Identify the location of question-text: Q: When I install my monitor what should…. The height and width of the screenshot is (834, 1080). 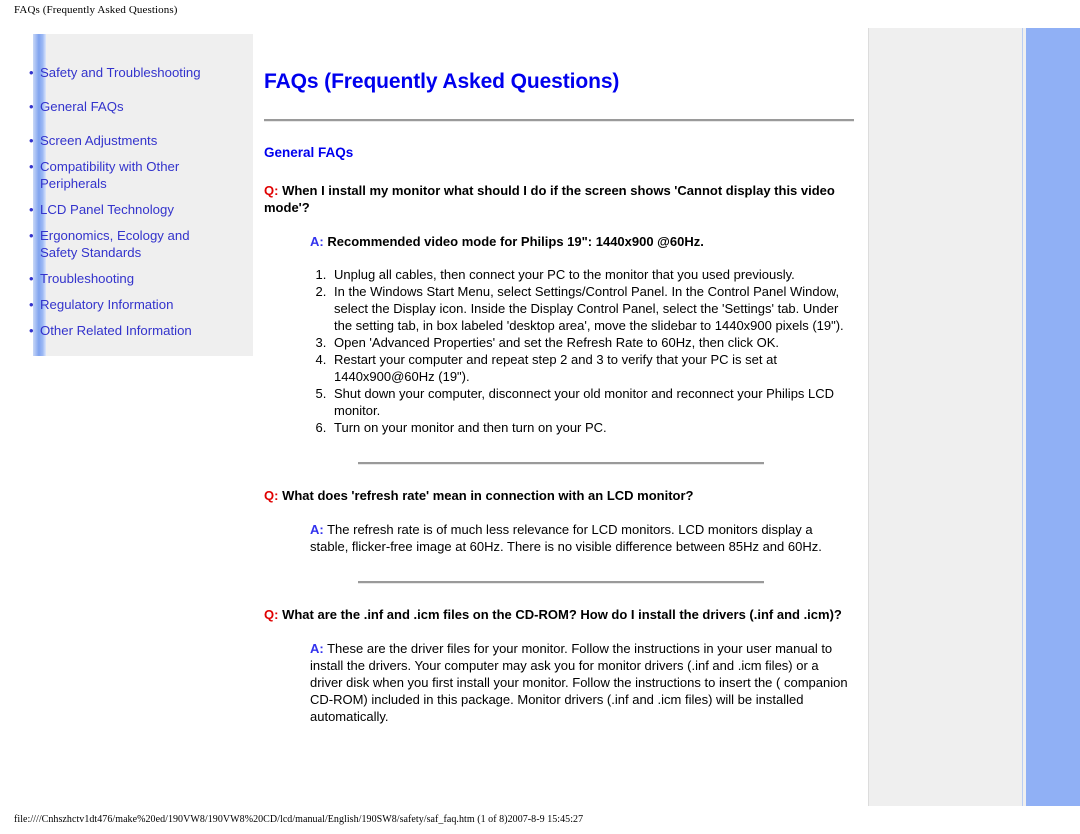
(559, 199).